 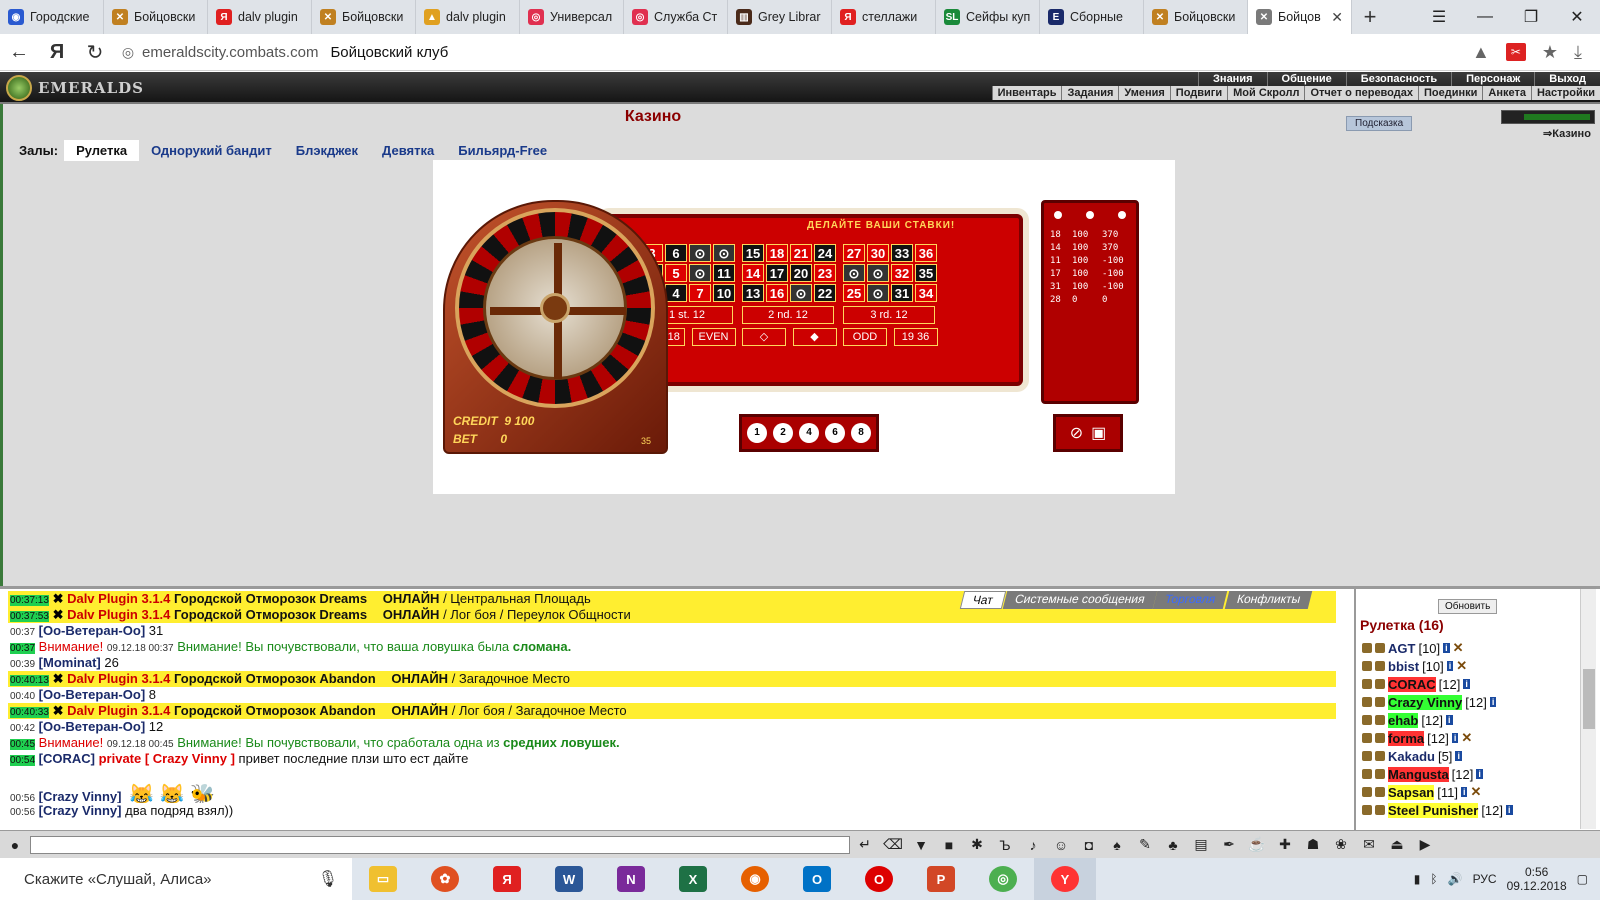 What do you see at coordinates (1577, 17) in the screenshot?
I see `close-window-icon: ✕` at bounding box center [1577, 17].